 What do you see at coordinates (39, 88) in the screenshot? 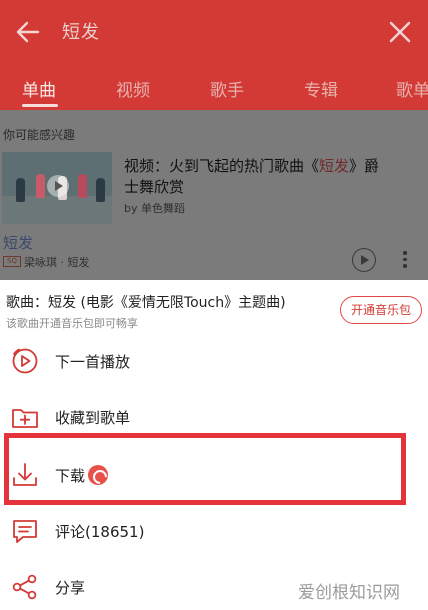
I see `tab-songs: 单曲` at bounding box center [39, 88].